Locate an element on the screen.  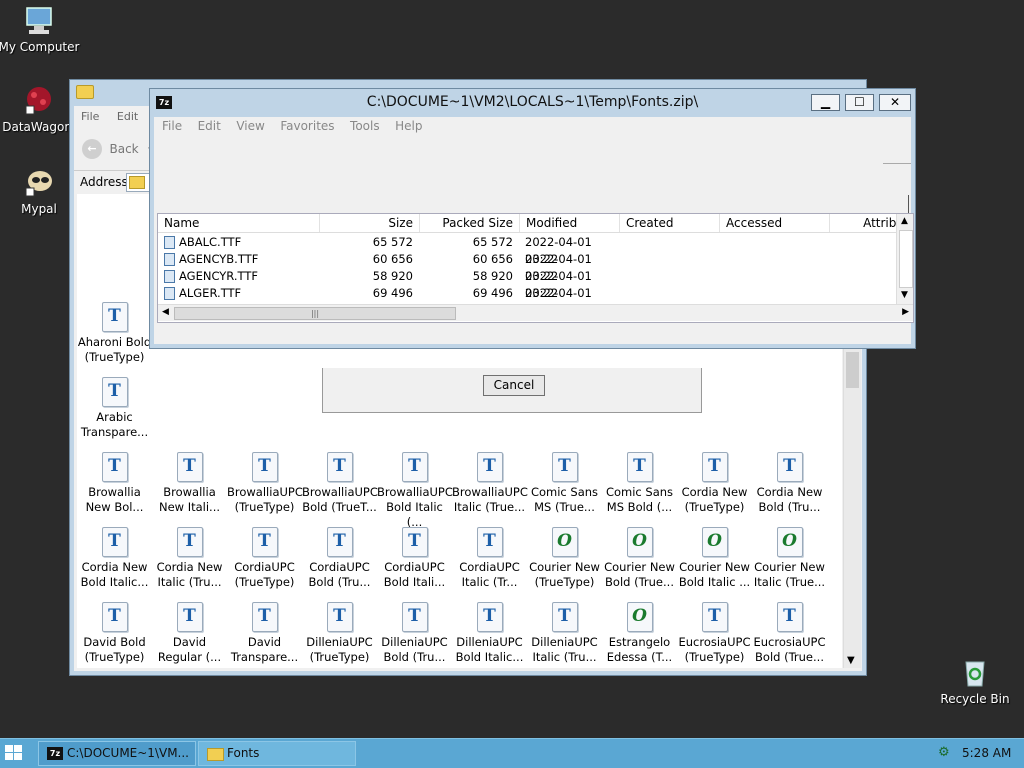
datawagon-icon is located at coordinates (39, 101).